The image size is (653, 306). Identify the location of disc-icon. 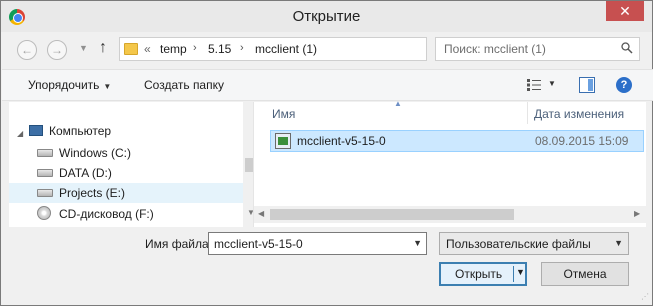
(44, 213).